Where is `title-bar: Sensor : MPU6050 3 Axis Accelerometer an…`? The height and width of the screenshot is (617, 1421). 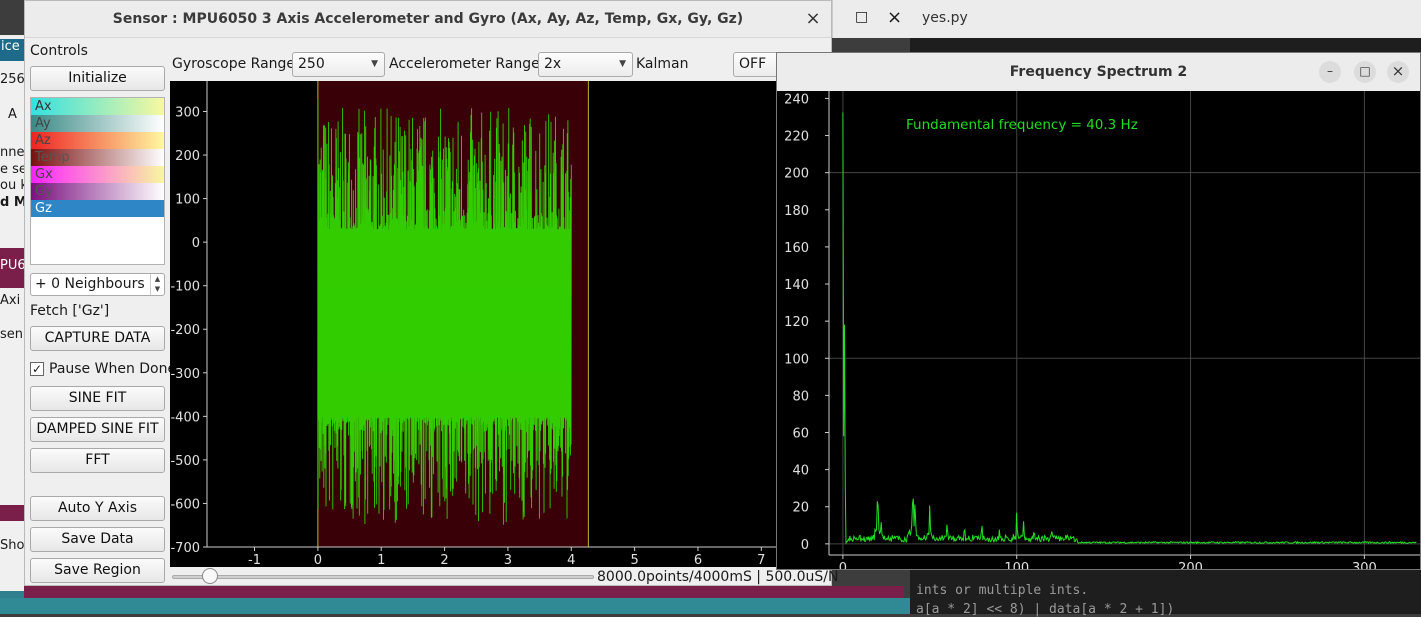
title-bar: Sensor : MPU6050 3 Axis Accelerometer an… is located at coordinates (428, 19).